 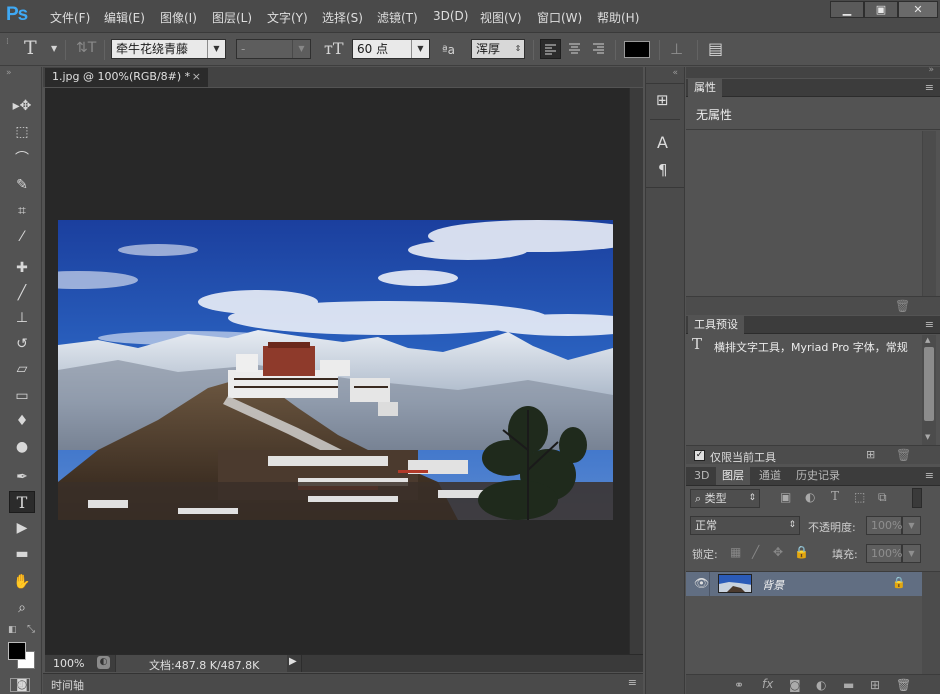 I want to click on font-style-select: - ▼, so click(x=273, y=49).